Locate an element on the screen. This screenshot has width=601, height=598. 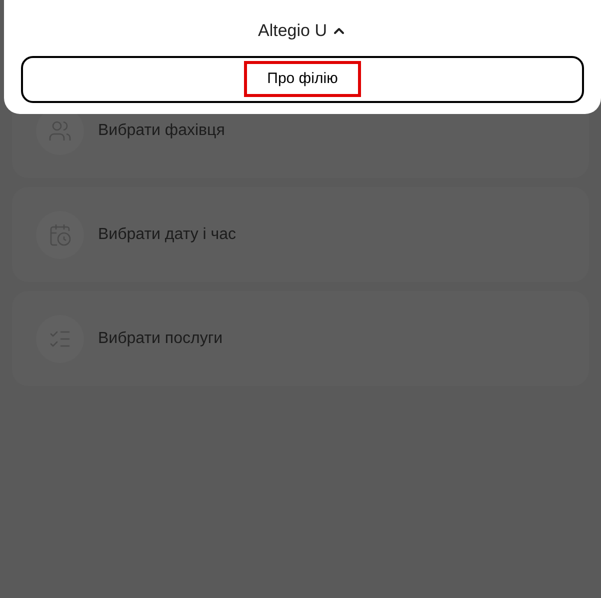
people-icon is located at coordinates (60, 130).